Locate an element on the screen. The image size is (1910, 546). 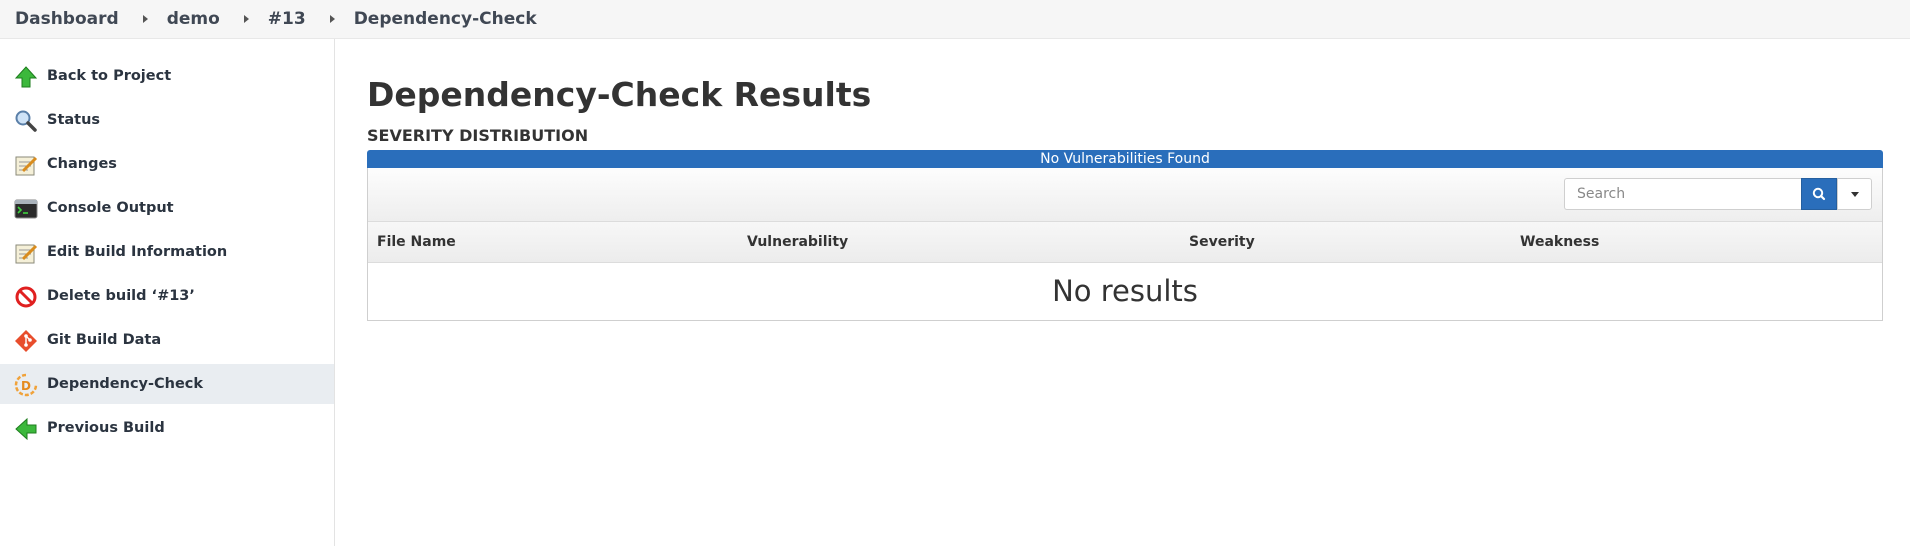
left-arrow-icon is located at coordinates (26, 429).